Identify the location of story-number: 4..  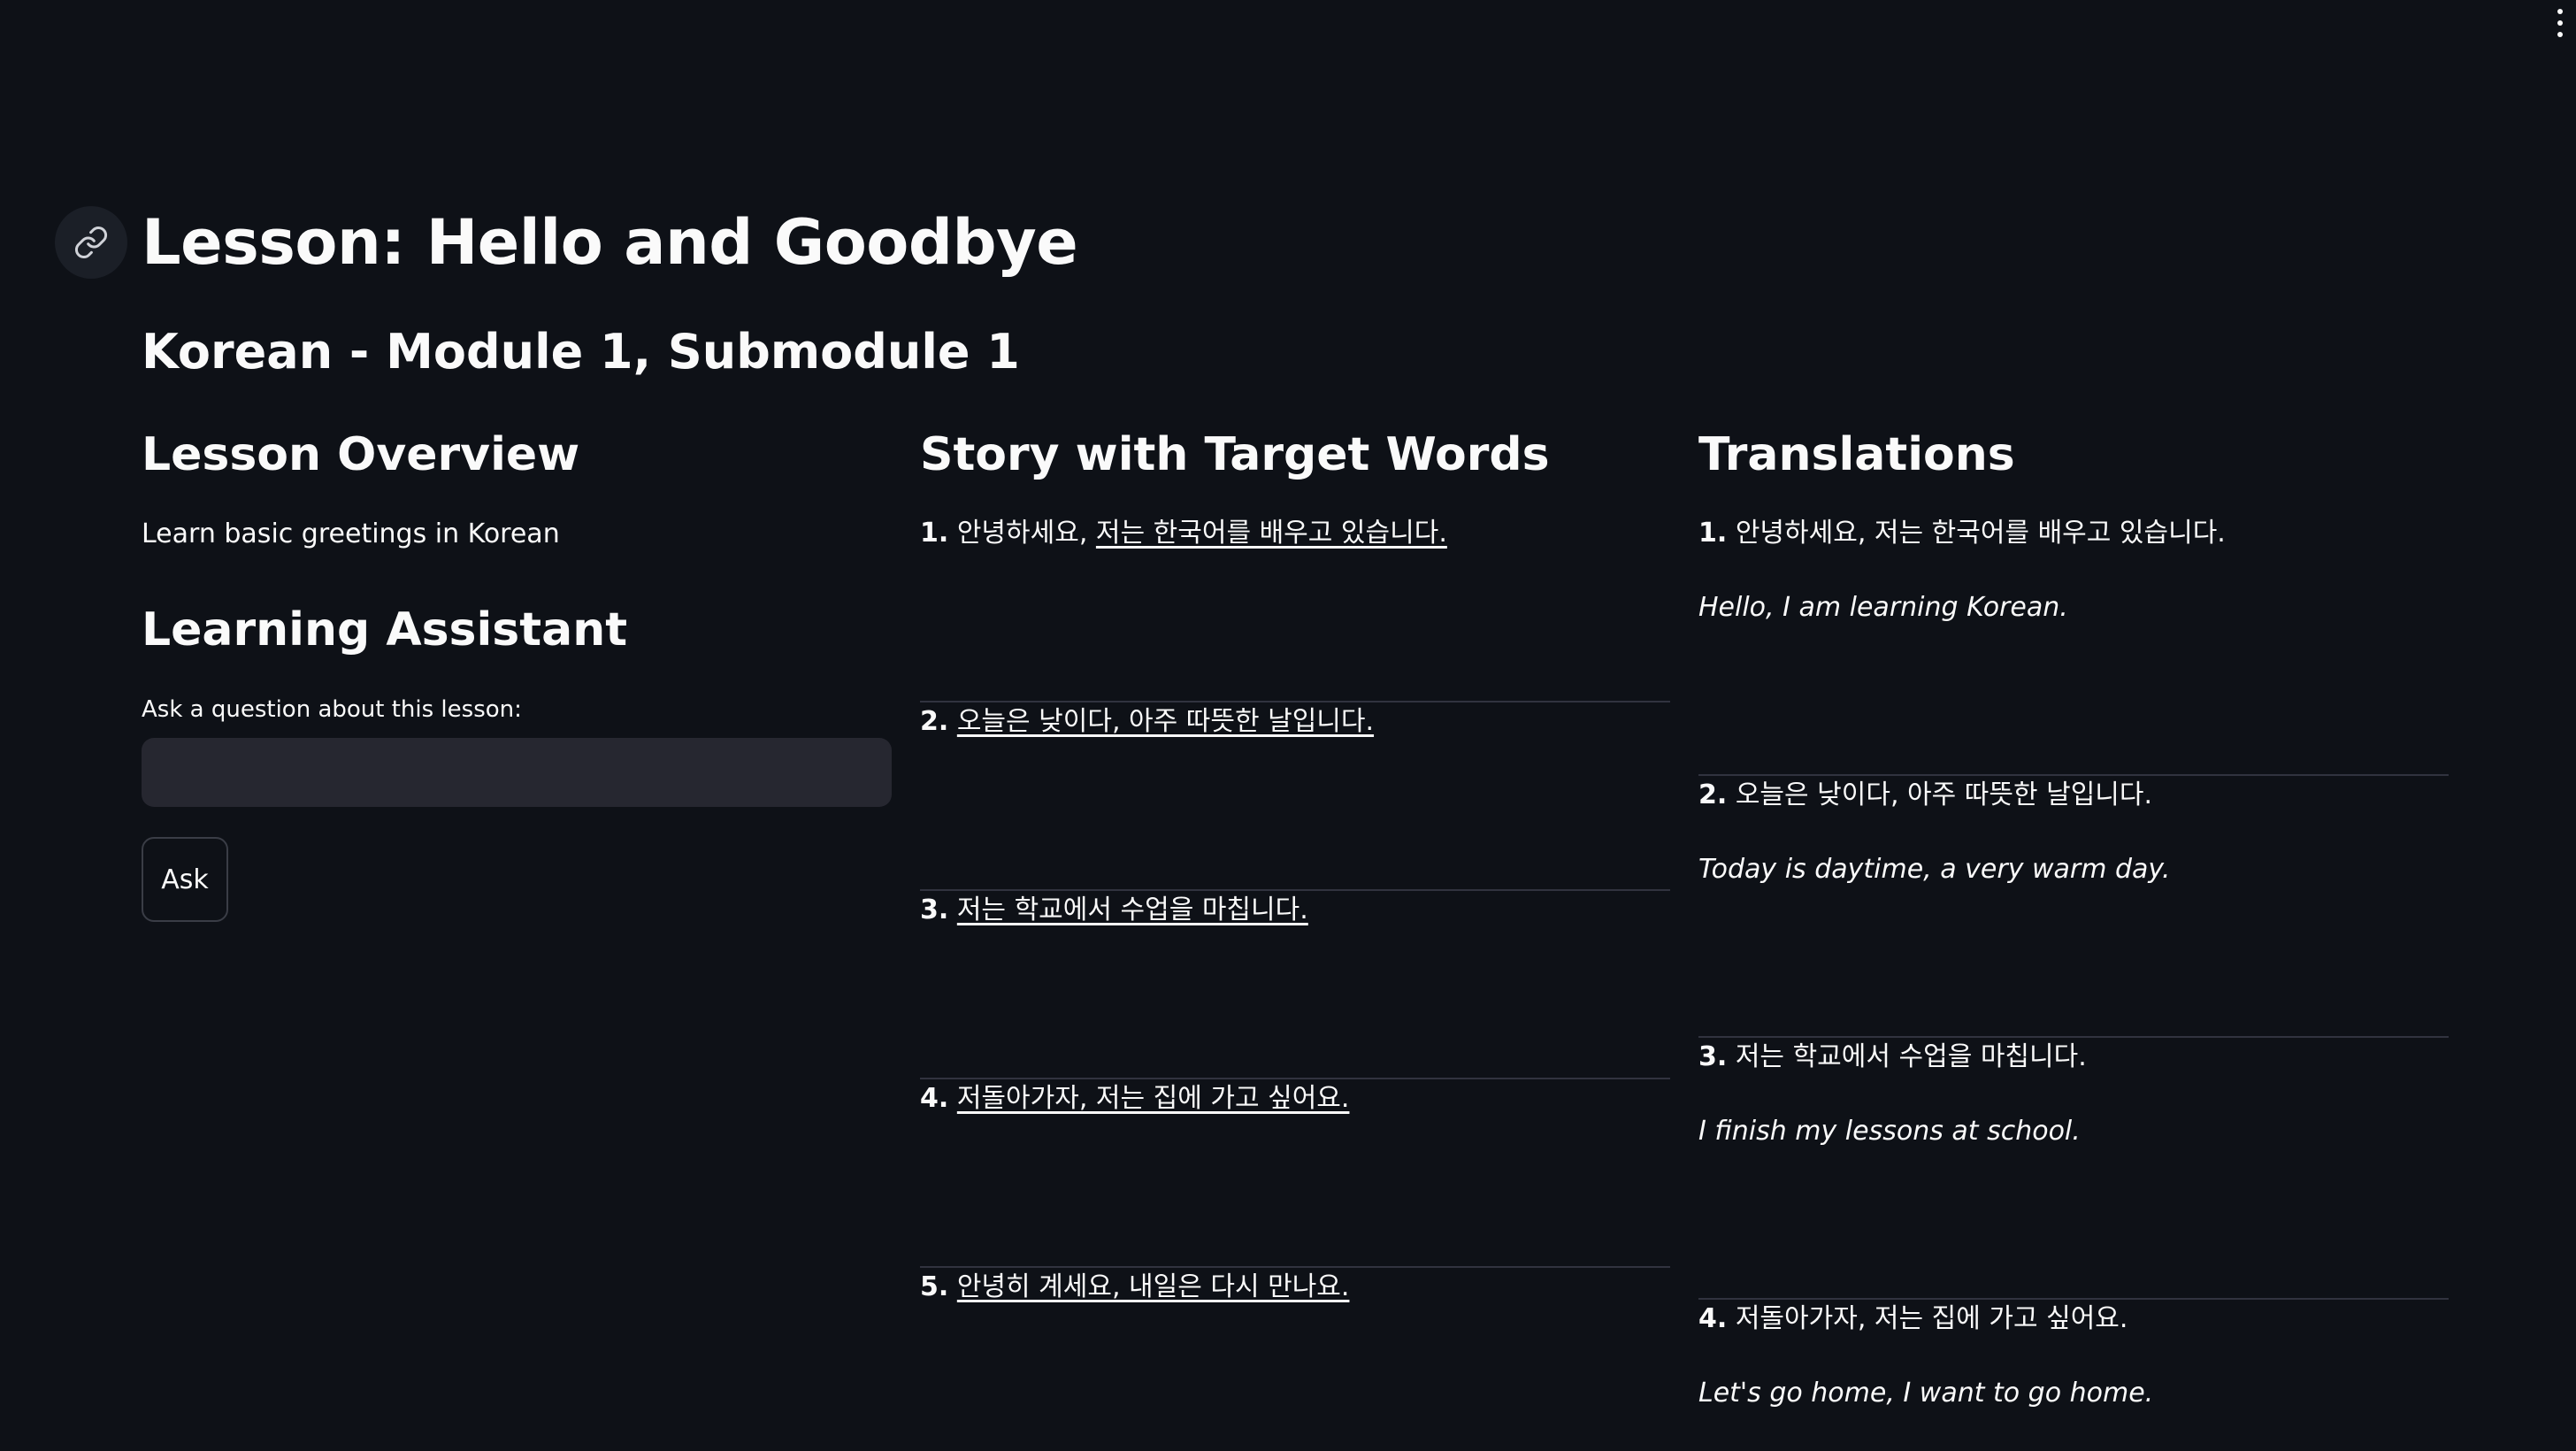
(934, 1099).